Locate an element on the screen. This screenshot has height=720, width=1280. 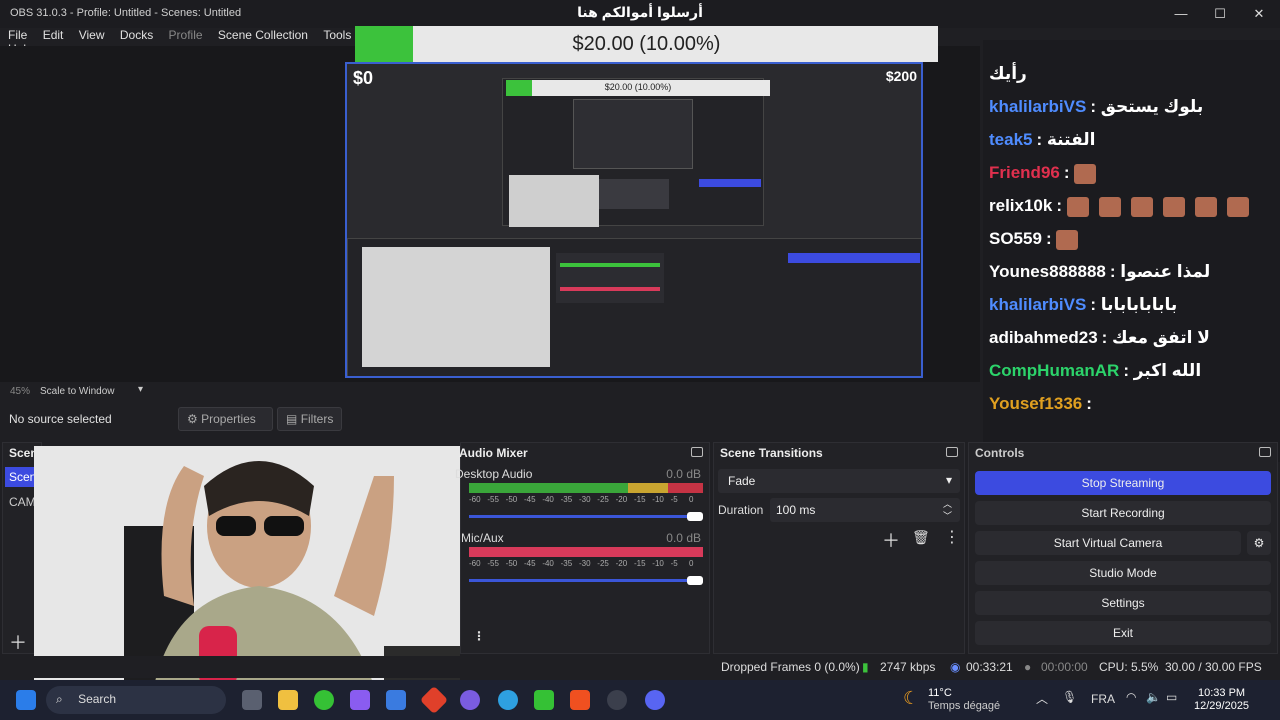
mic-aux-db: 0.0 dB is located at coordinates (683, 538).